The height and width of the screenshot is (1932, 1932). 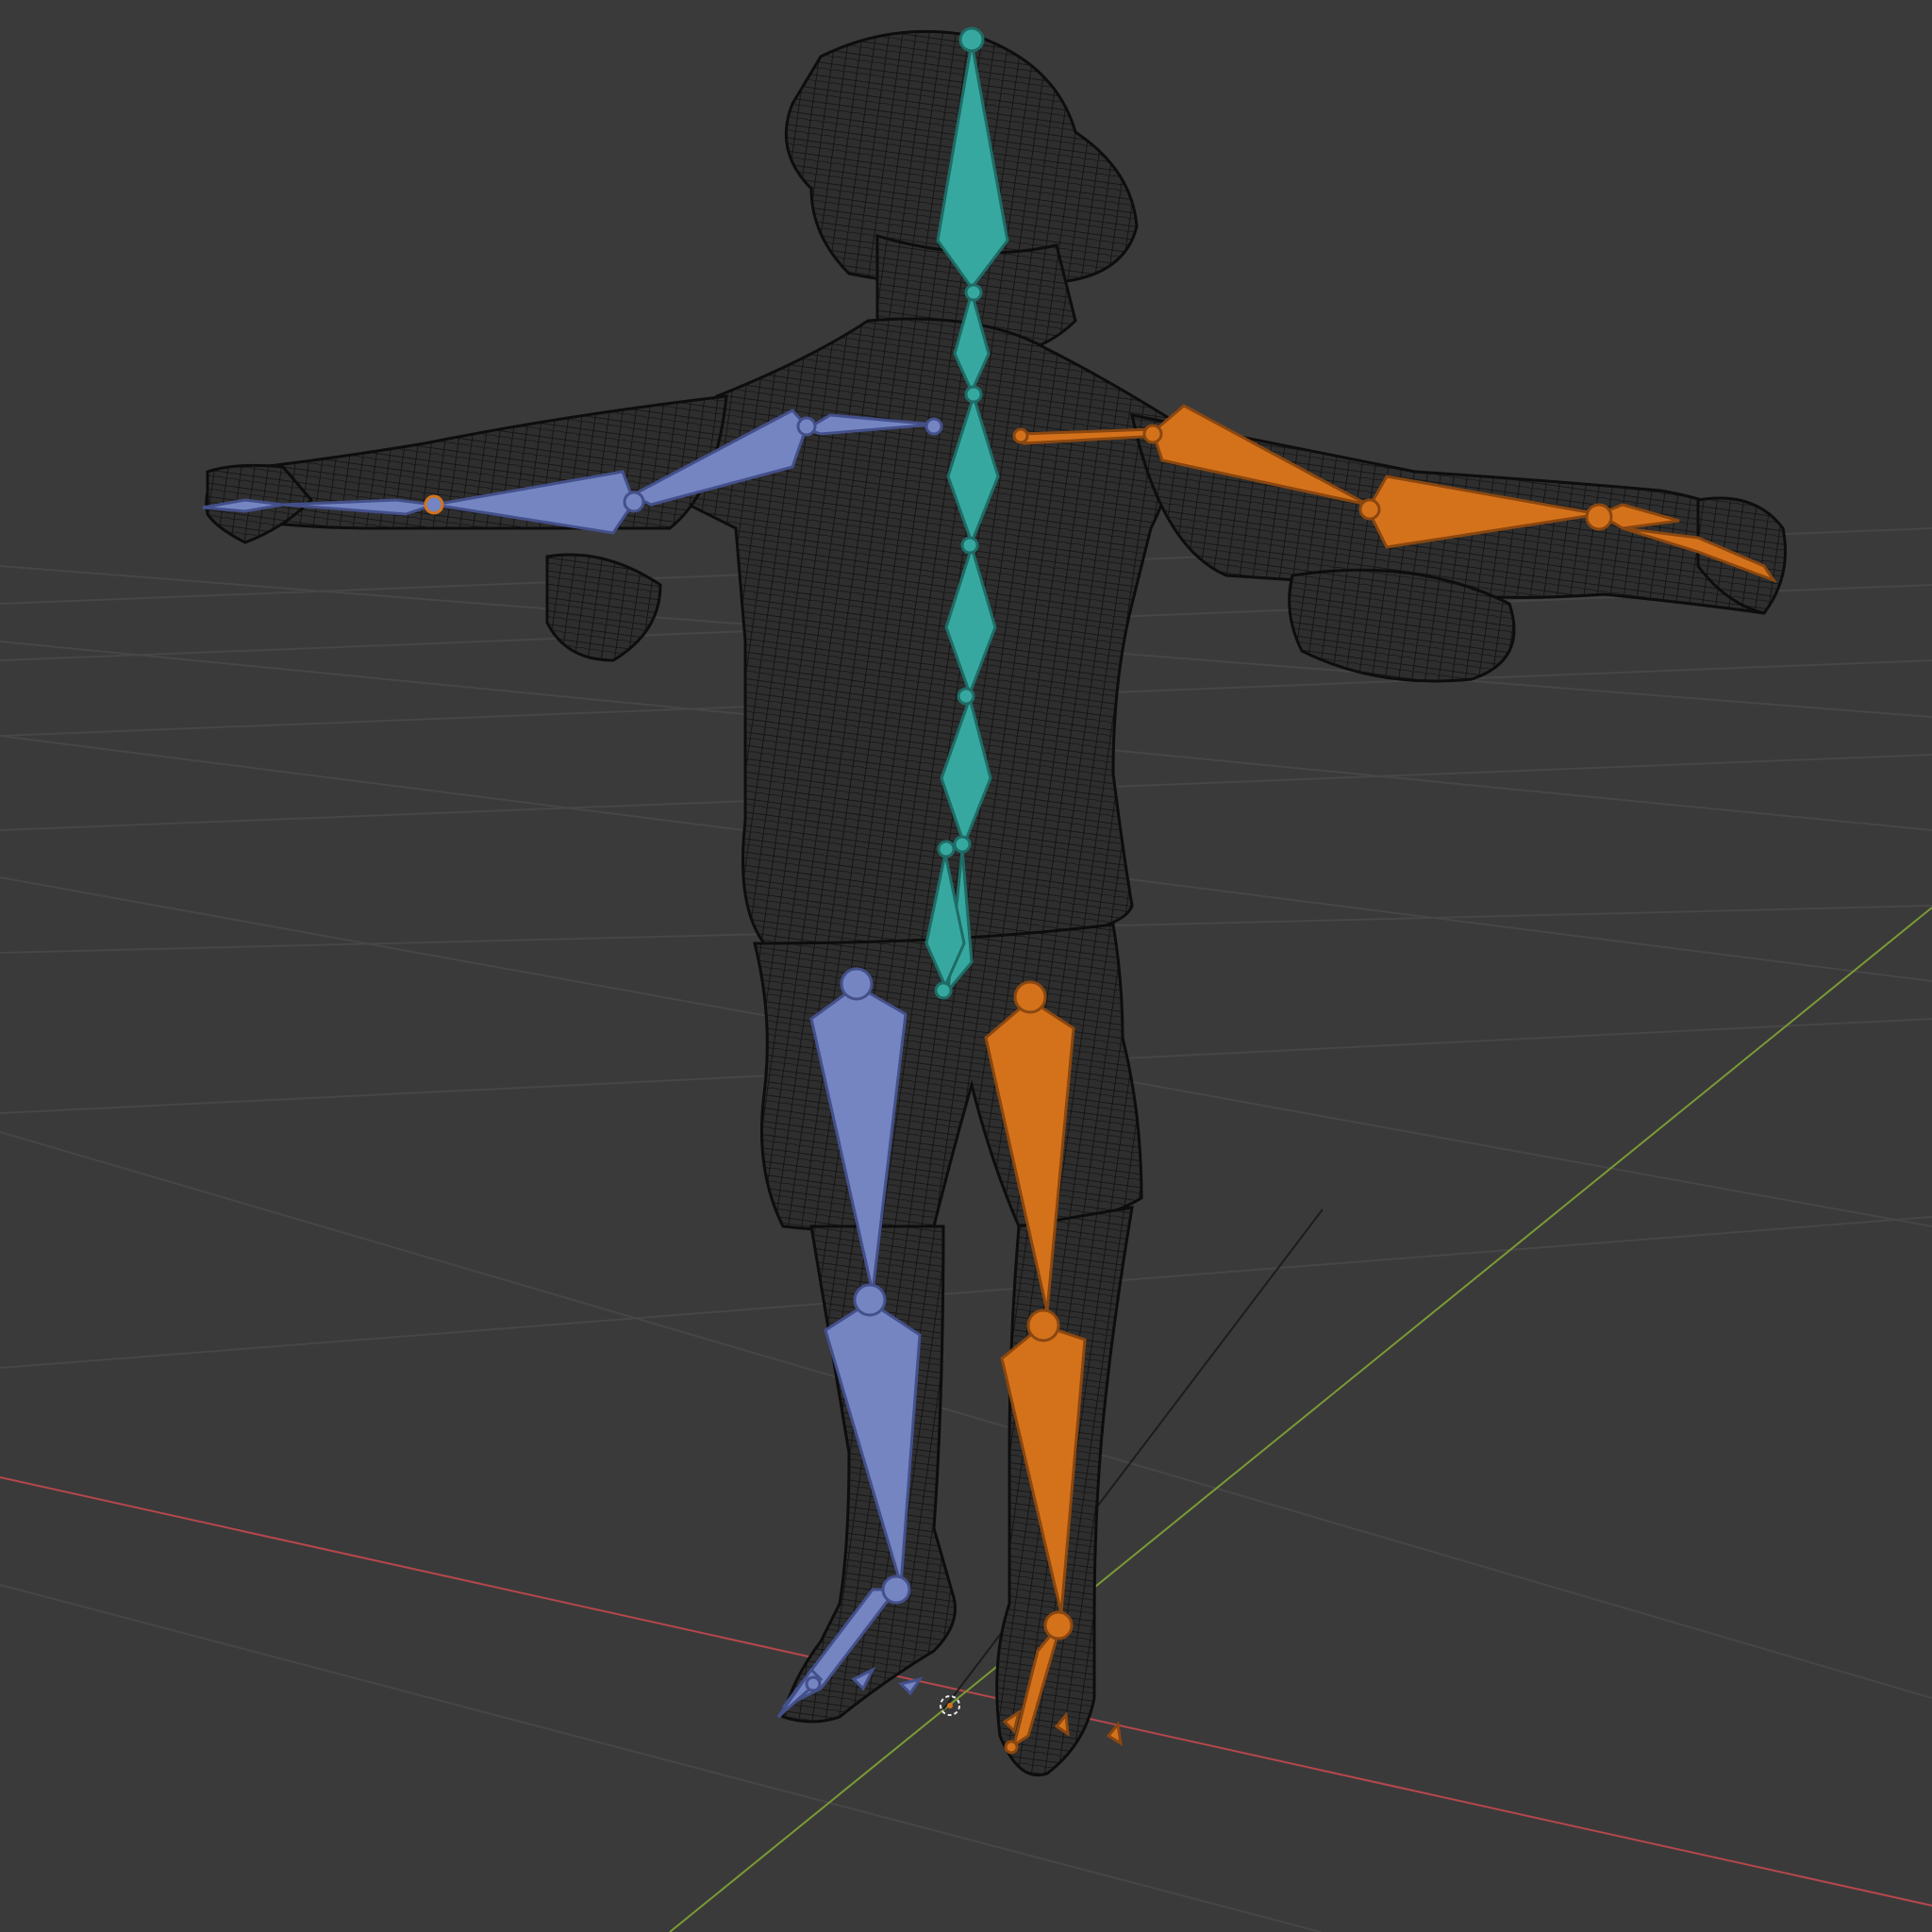 What do you see at coordinates (966, 697) in the screenshot?
I see `joint-spine-upper` at bounding box center [966, 697].